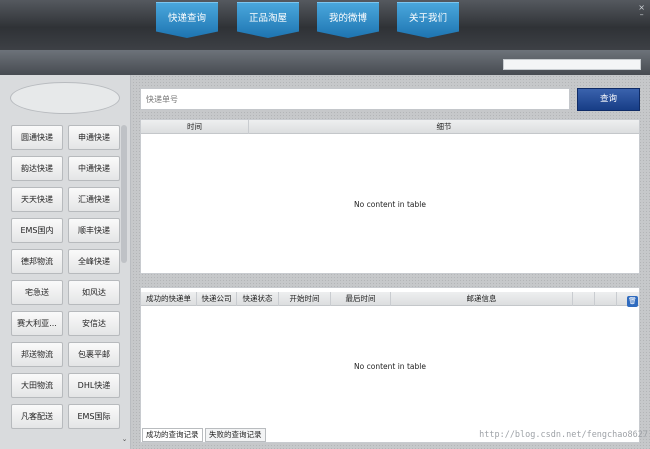 The image size is (650, 449). Describe the element at coordinates (235, 435) in the screenshot. I see `tab-failed-queries: 失败的查询记录` at that location.